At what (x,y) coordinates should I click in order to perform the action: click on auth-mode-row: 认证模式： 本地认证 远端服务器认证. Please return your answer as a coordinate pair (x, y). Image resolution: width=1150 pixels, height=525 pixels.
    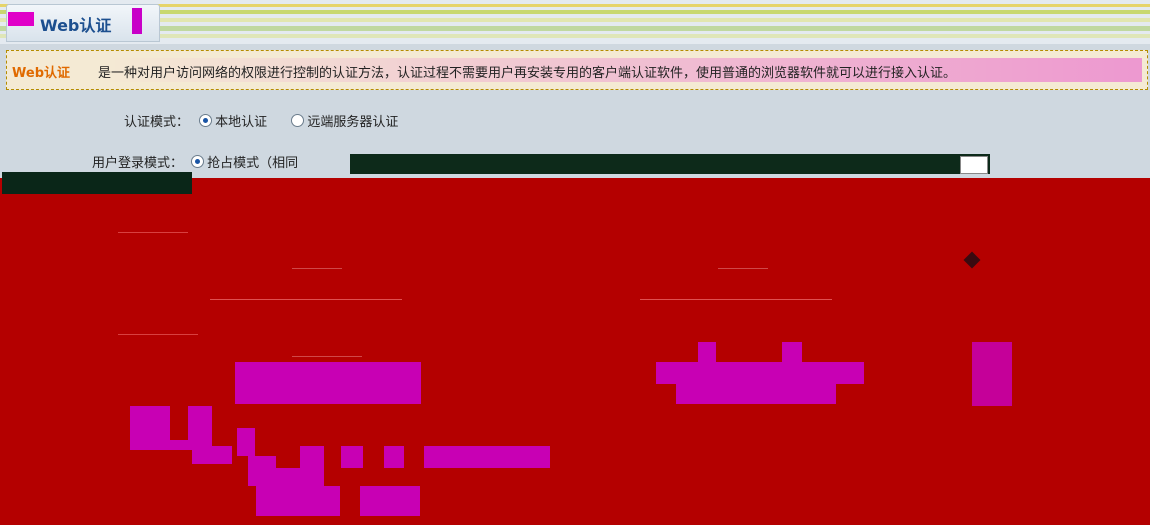
    Looking at the image, I should click on (261, 120).